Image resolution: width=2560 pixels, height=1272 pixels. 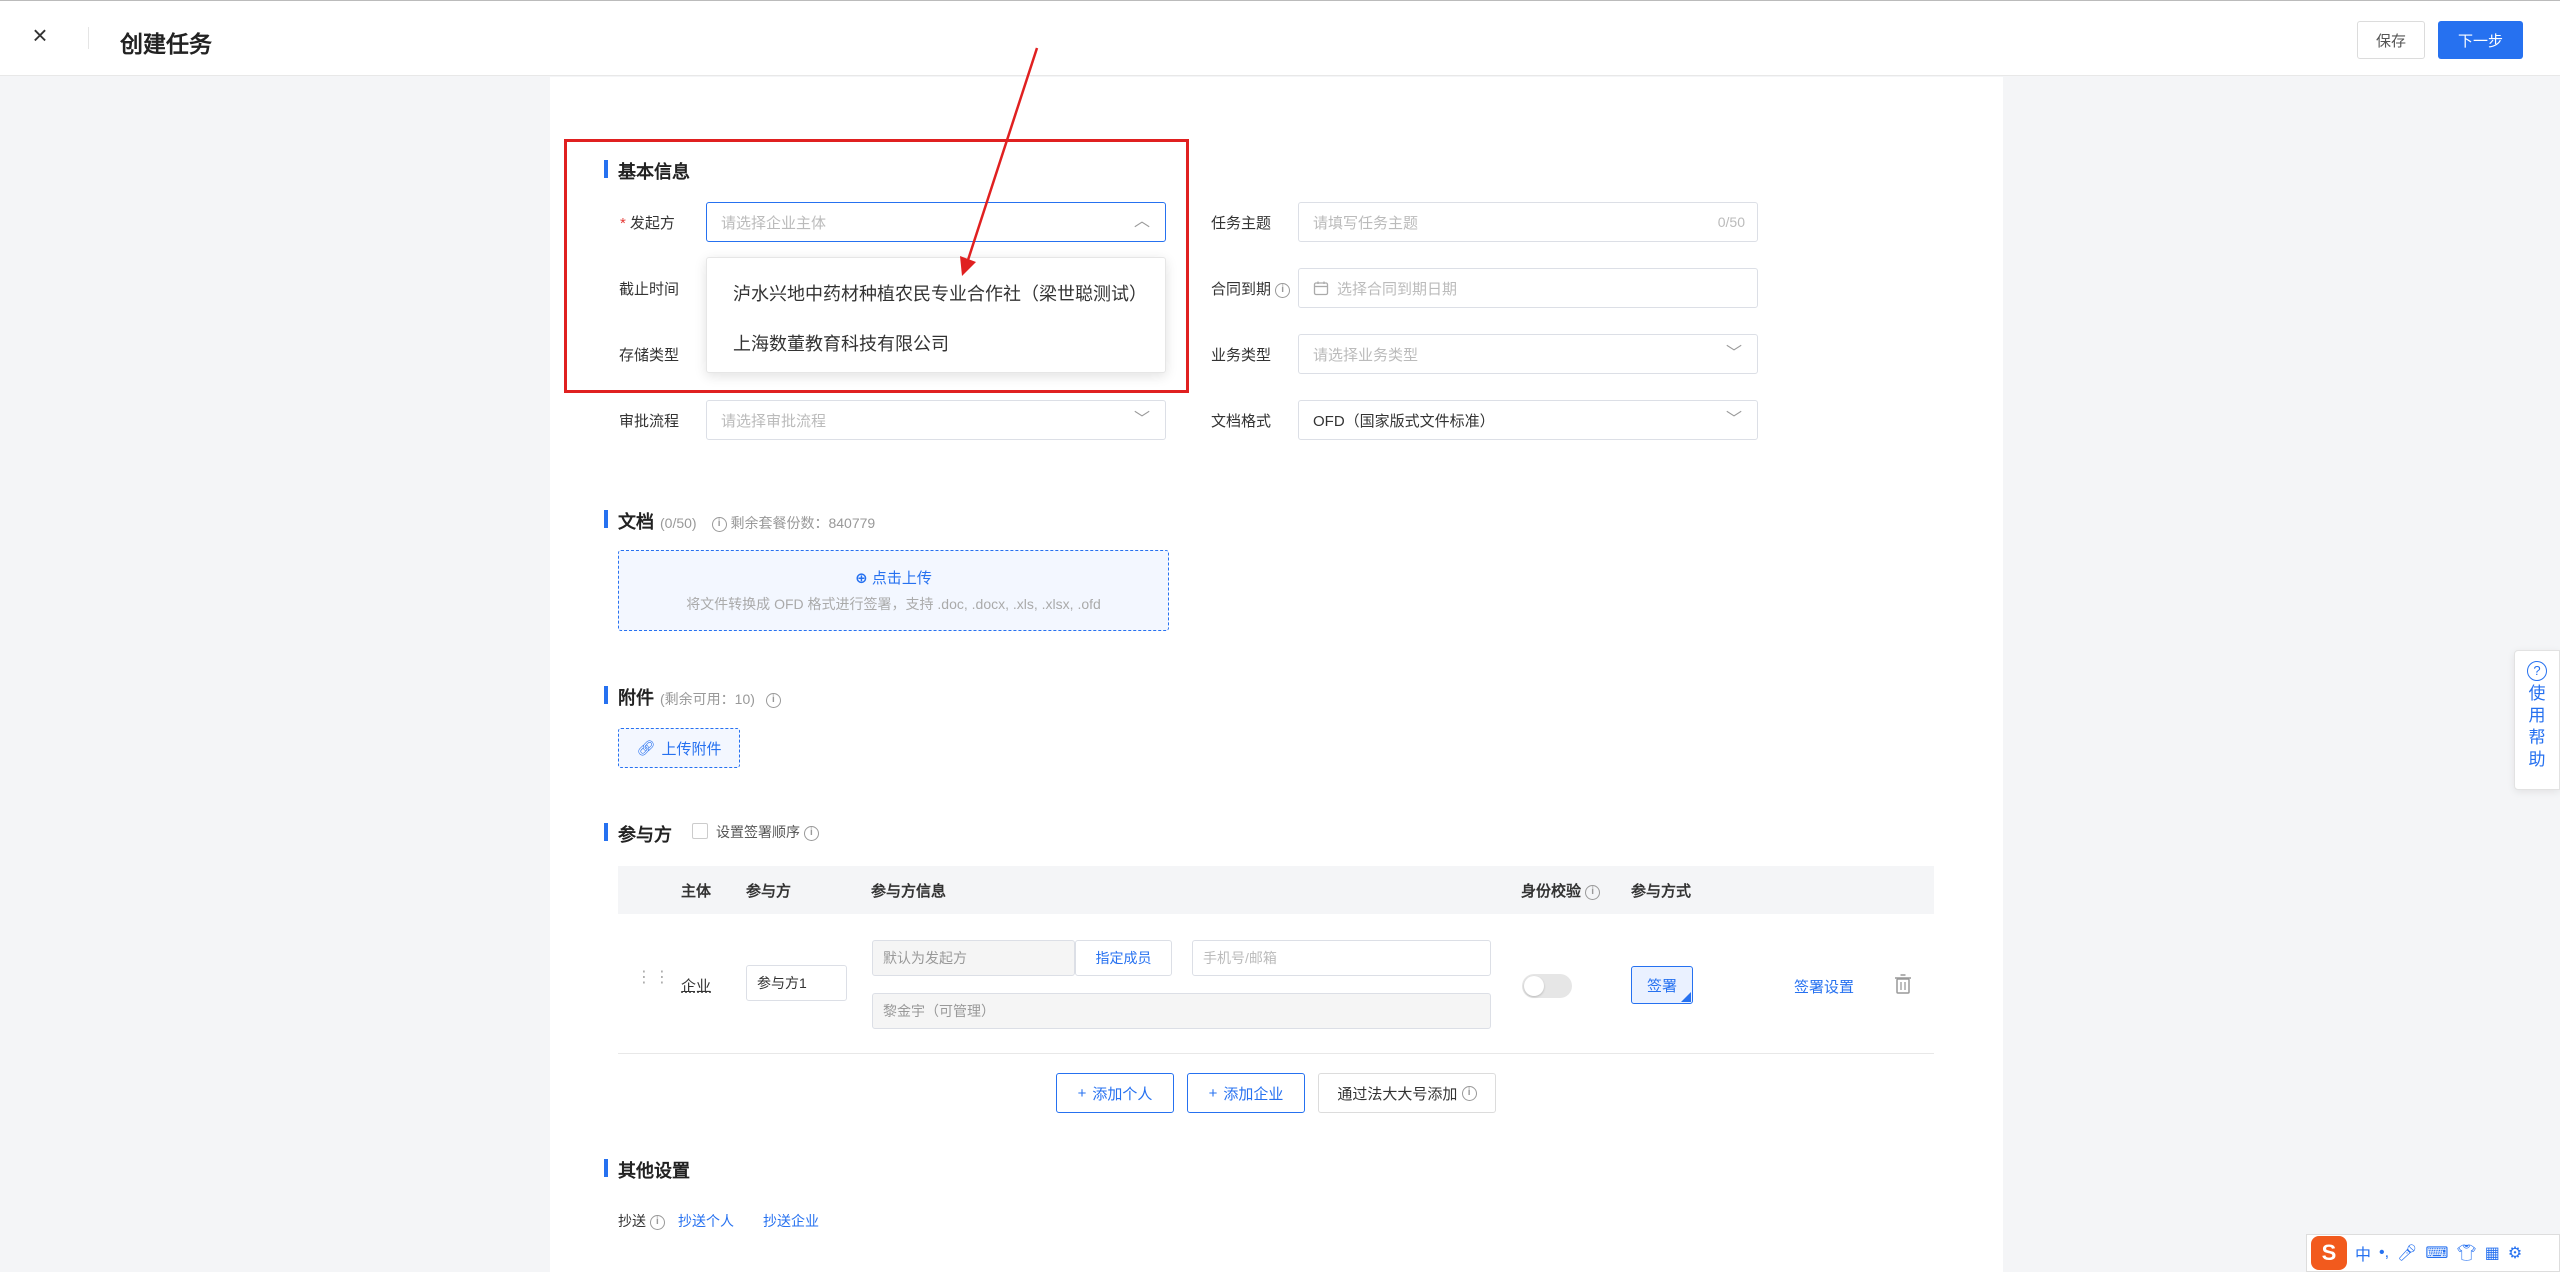 What do you see at coordinates (1241, 355) in the screenshot?
I see `business-type-label: 业务类型` at bounding box center [1241, 355].